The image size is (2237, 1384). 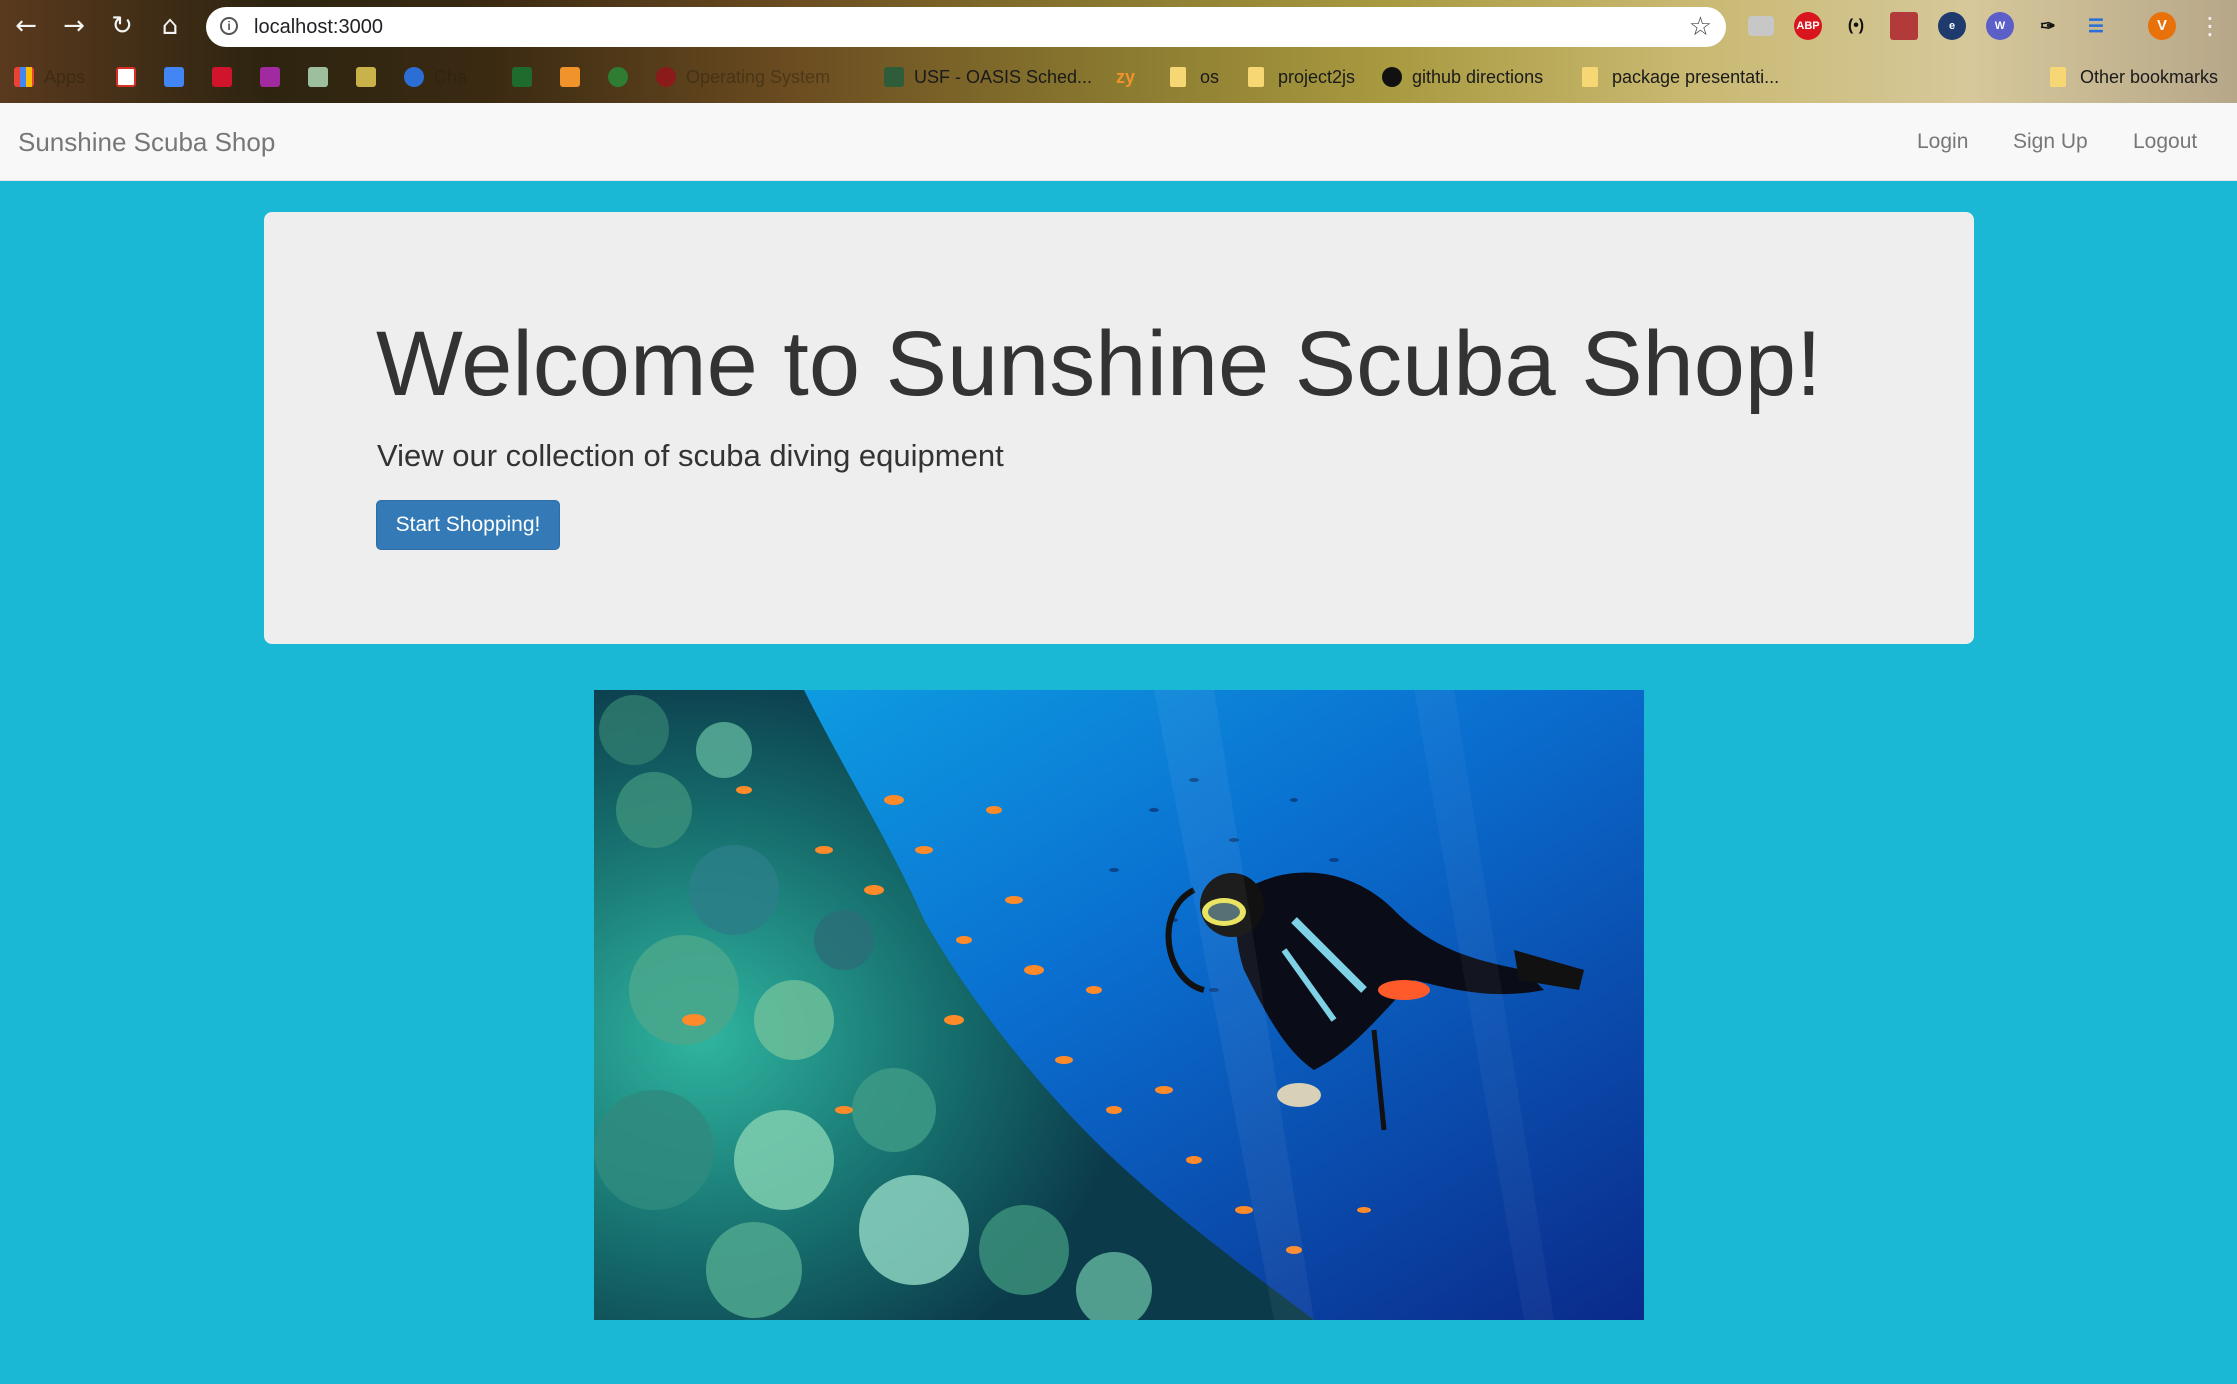 I want to click on reload-icon: ↻, so click(x=122, y=26).